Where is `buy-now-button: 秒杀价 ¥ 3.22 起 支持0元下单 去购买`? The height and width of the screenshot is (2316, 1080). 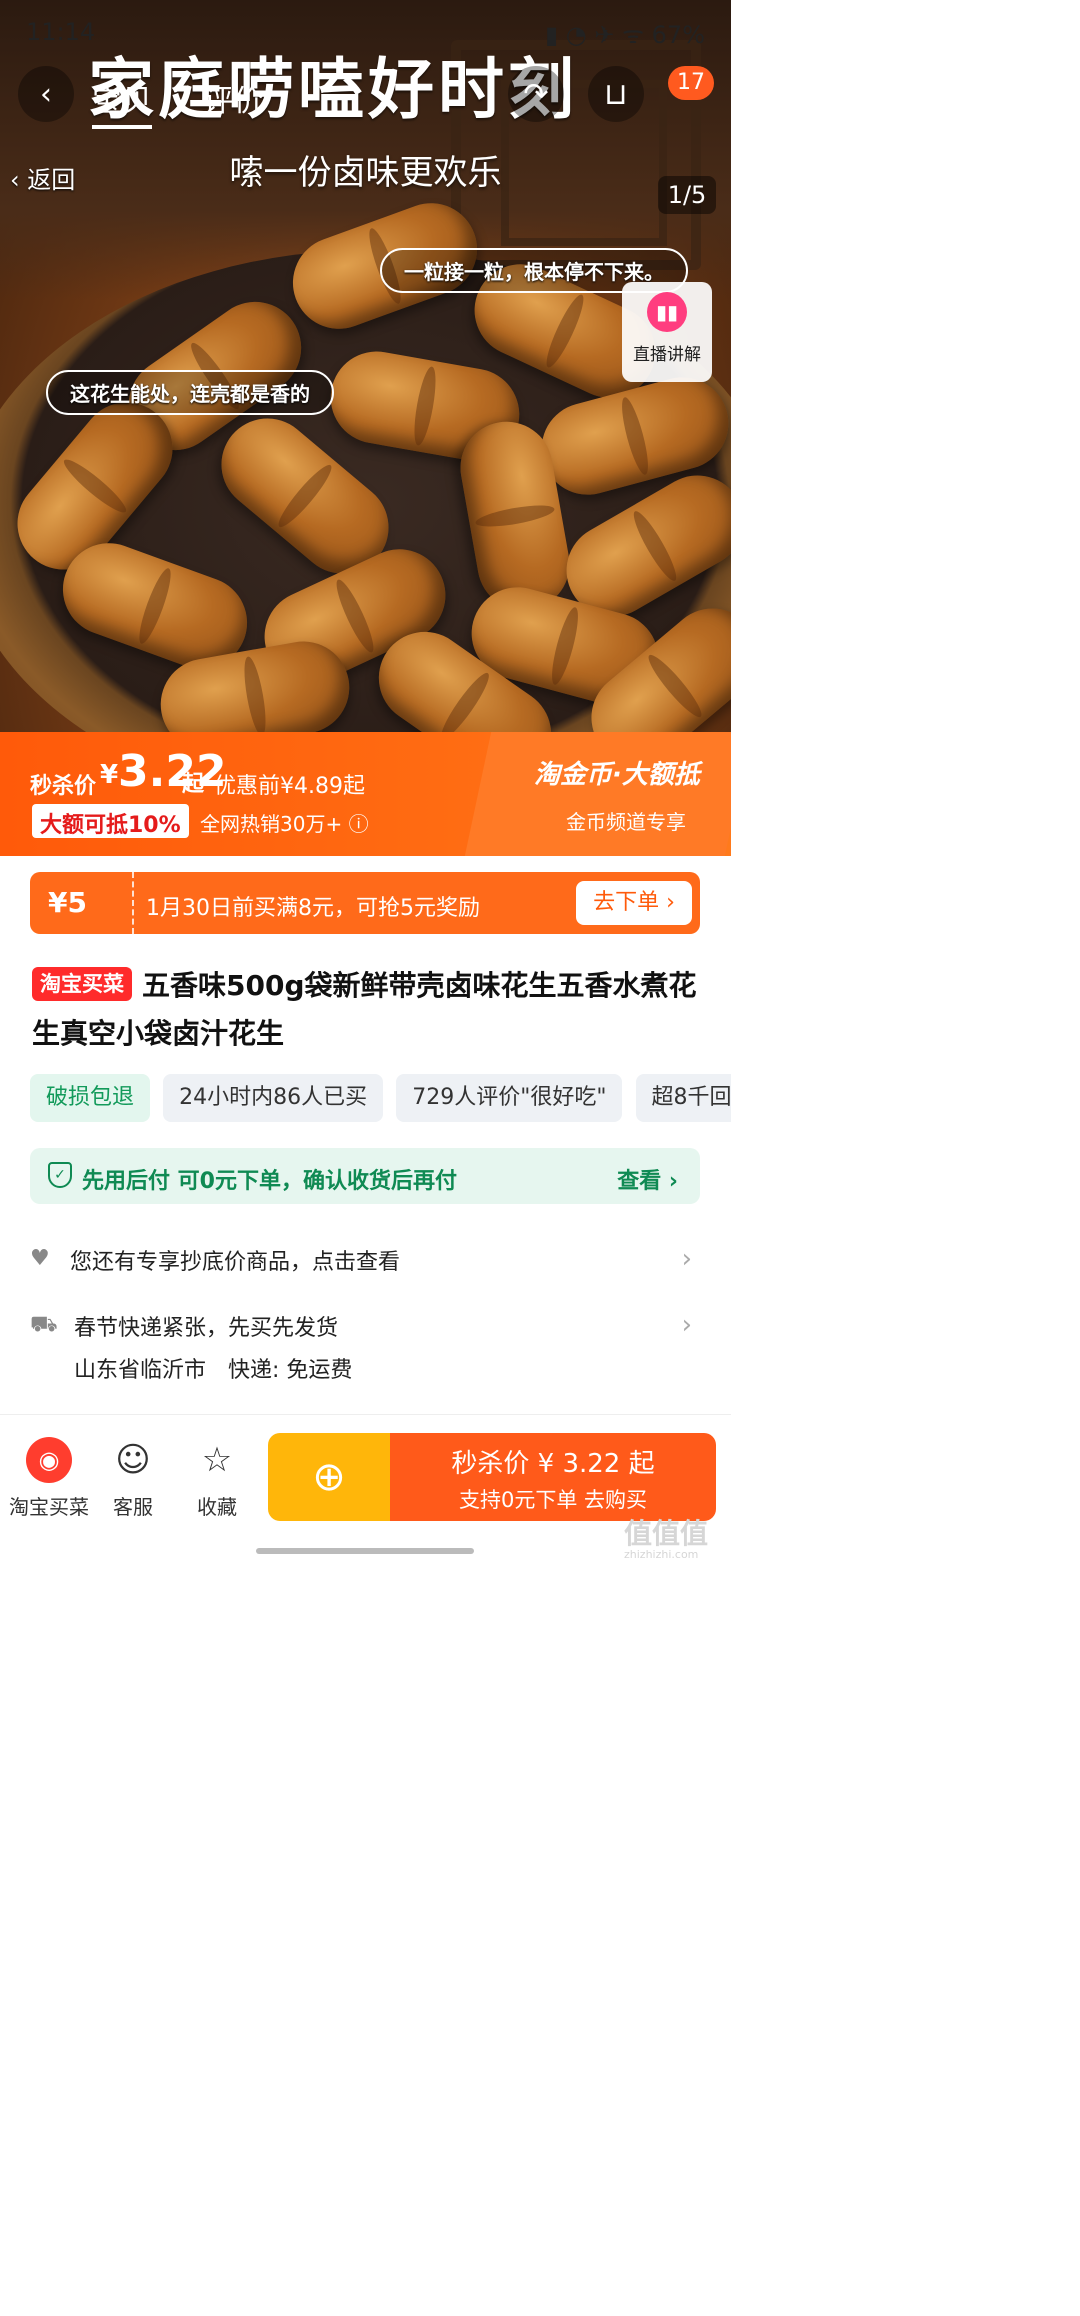 buy-now-button: 秒杀价 ¥ 3.22 起 支持0元下单 去购买 is located at coordinates (553, 1477).